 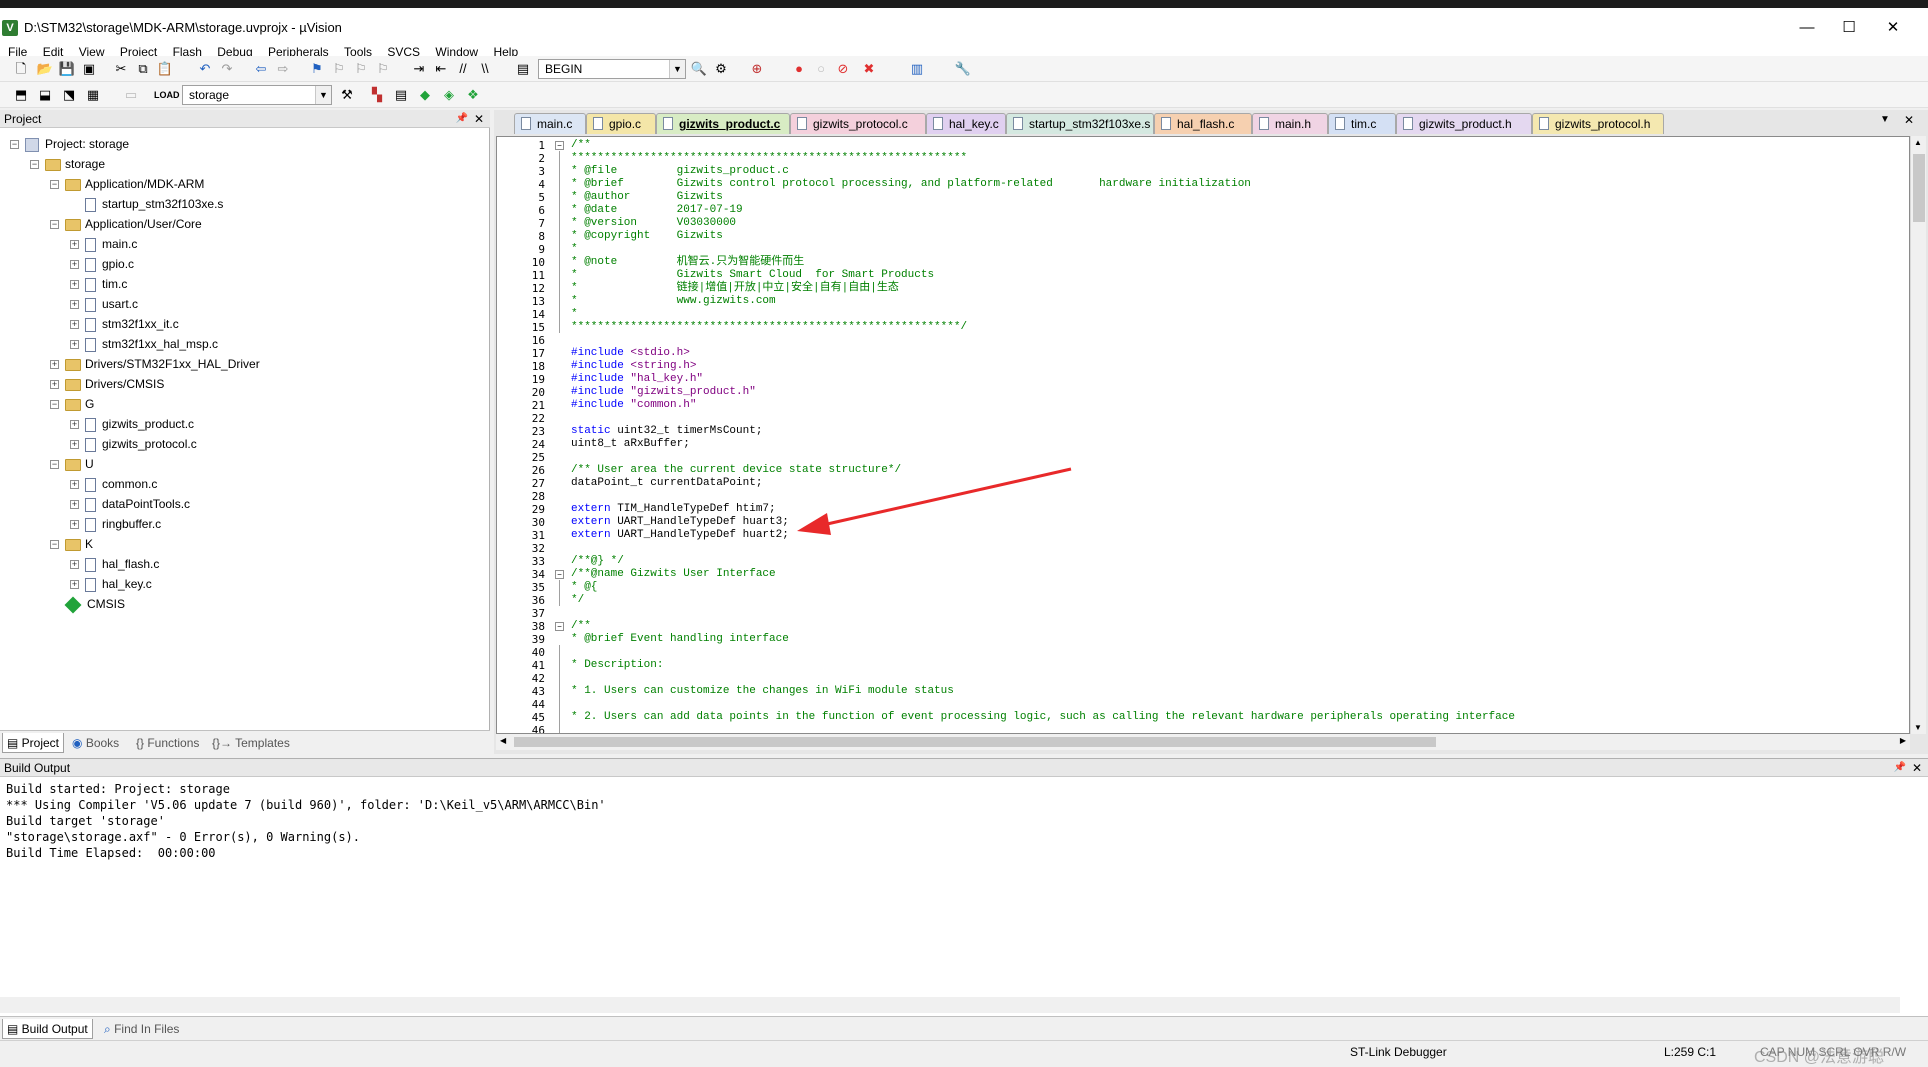 What do you see at coordinates (473, 95) in the screenshot?
I see `multi-project-icon: ❖` at bounding box center [473, 95].